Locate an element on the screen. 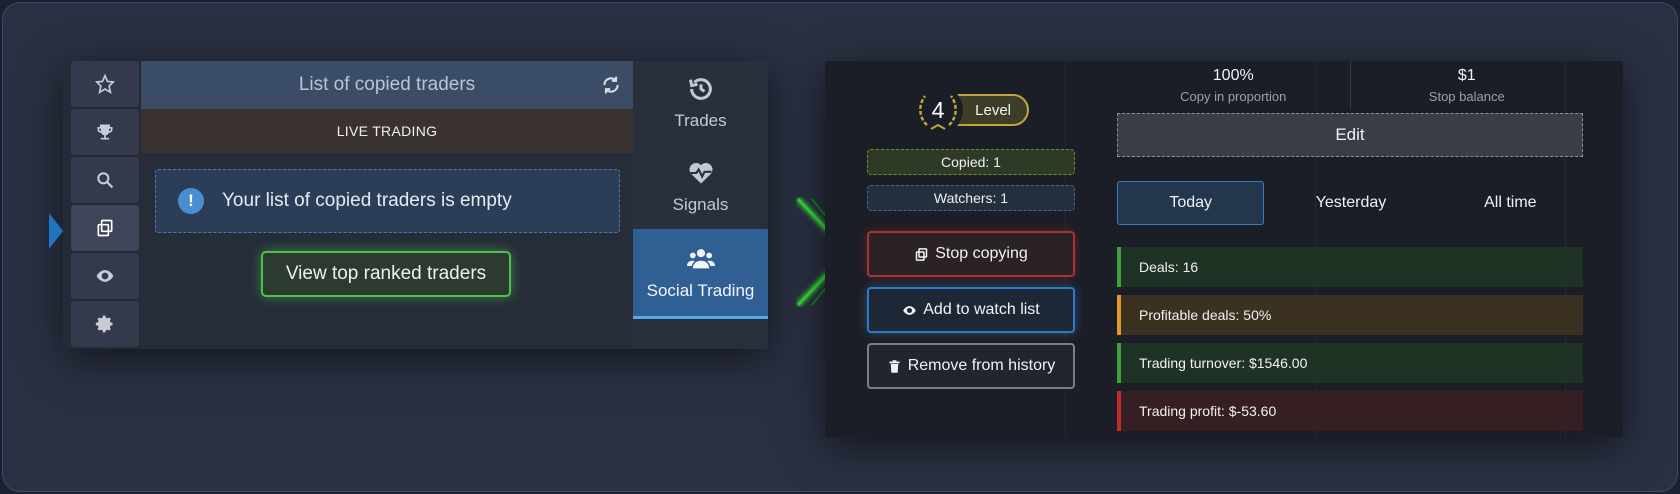  side-item-signals-label: Signals is located at coordinates (700, 204).